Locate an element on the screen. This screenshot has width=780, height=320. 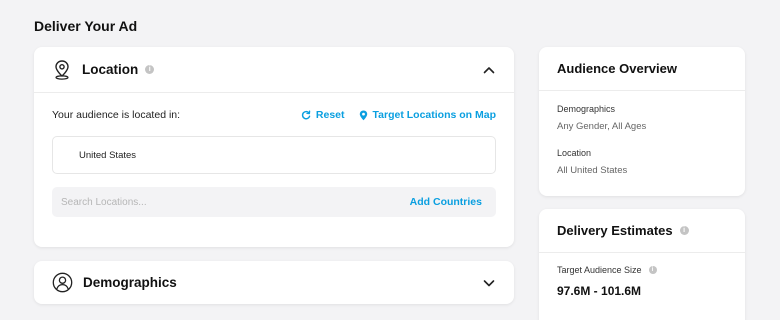
overview-location-label: Location is located at coordinates (574, 153).